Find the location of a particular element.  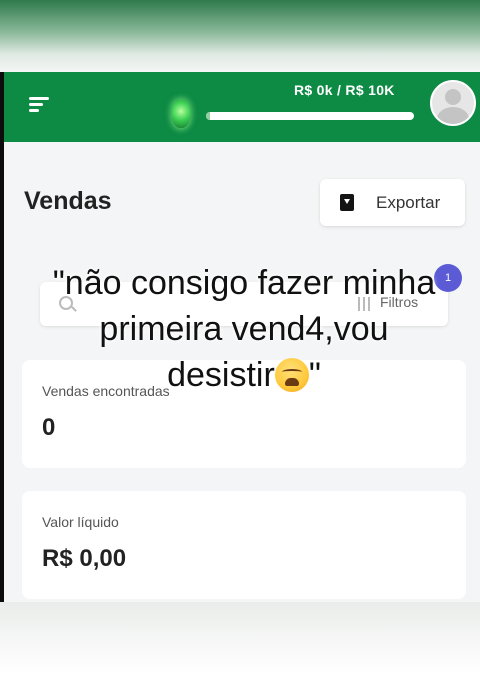

avatar-body is located at coordinates (453, 115).